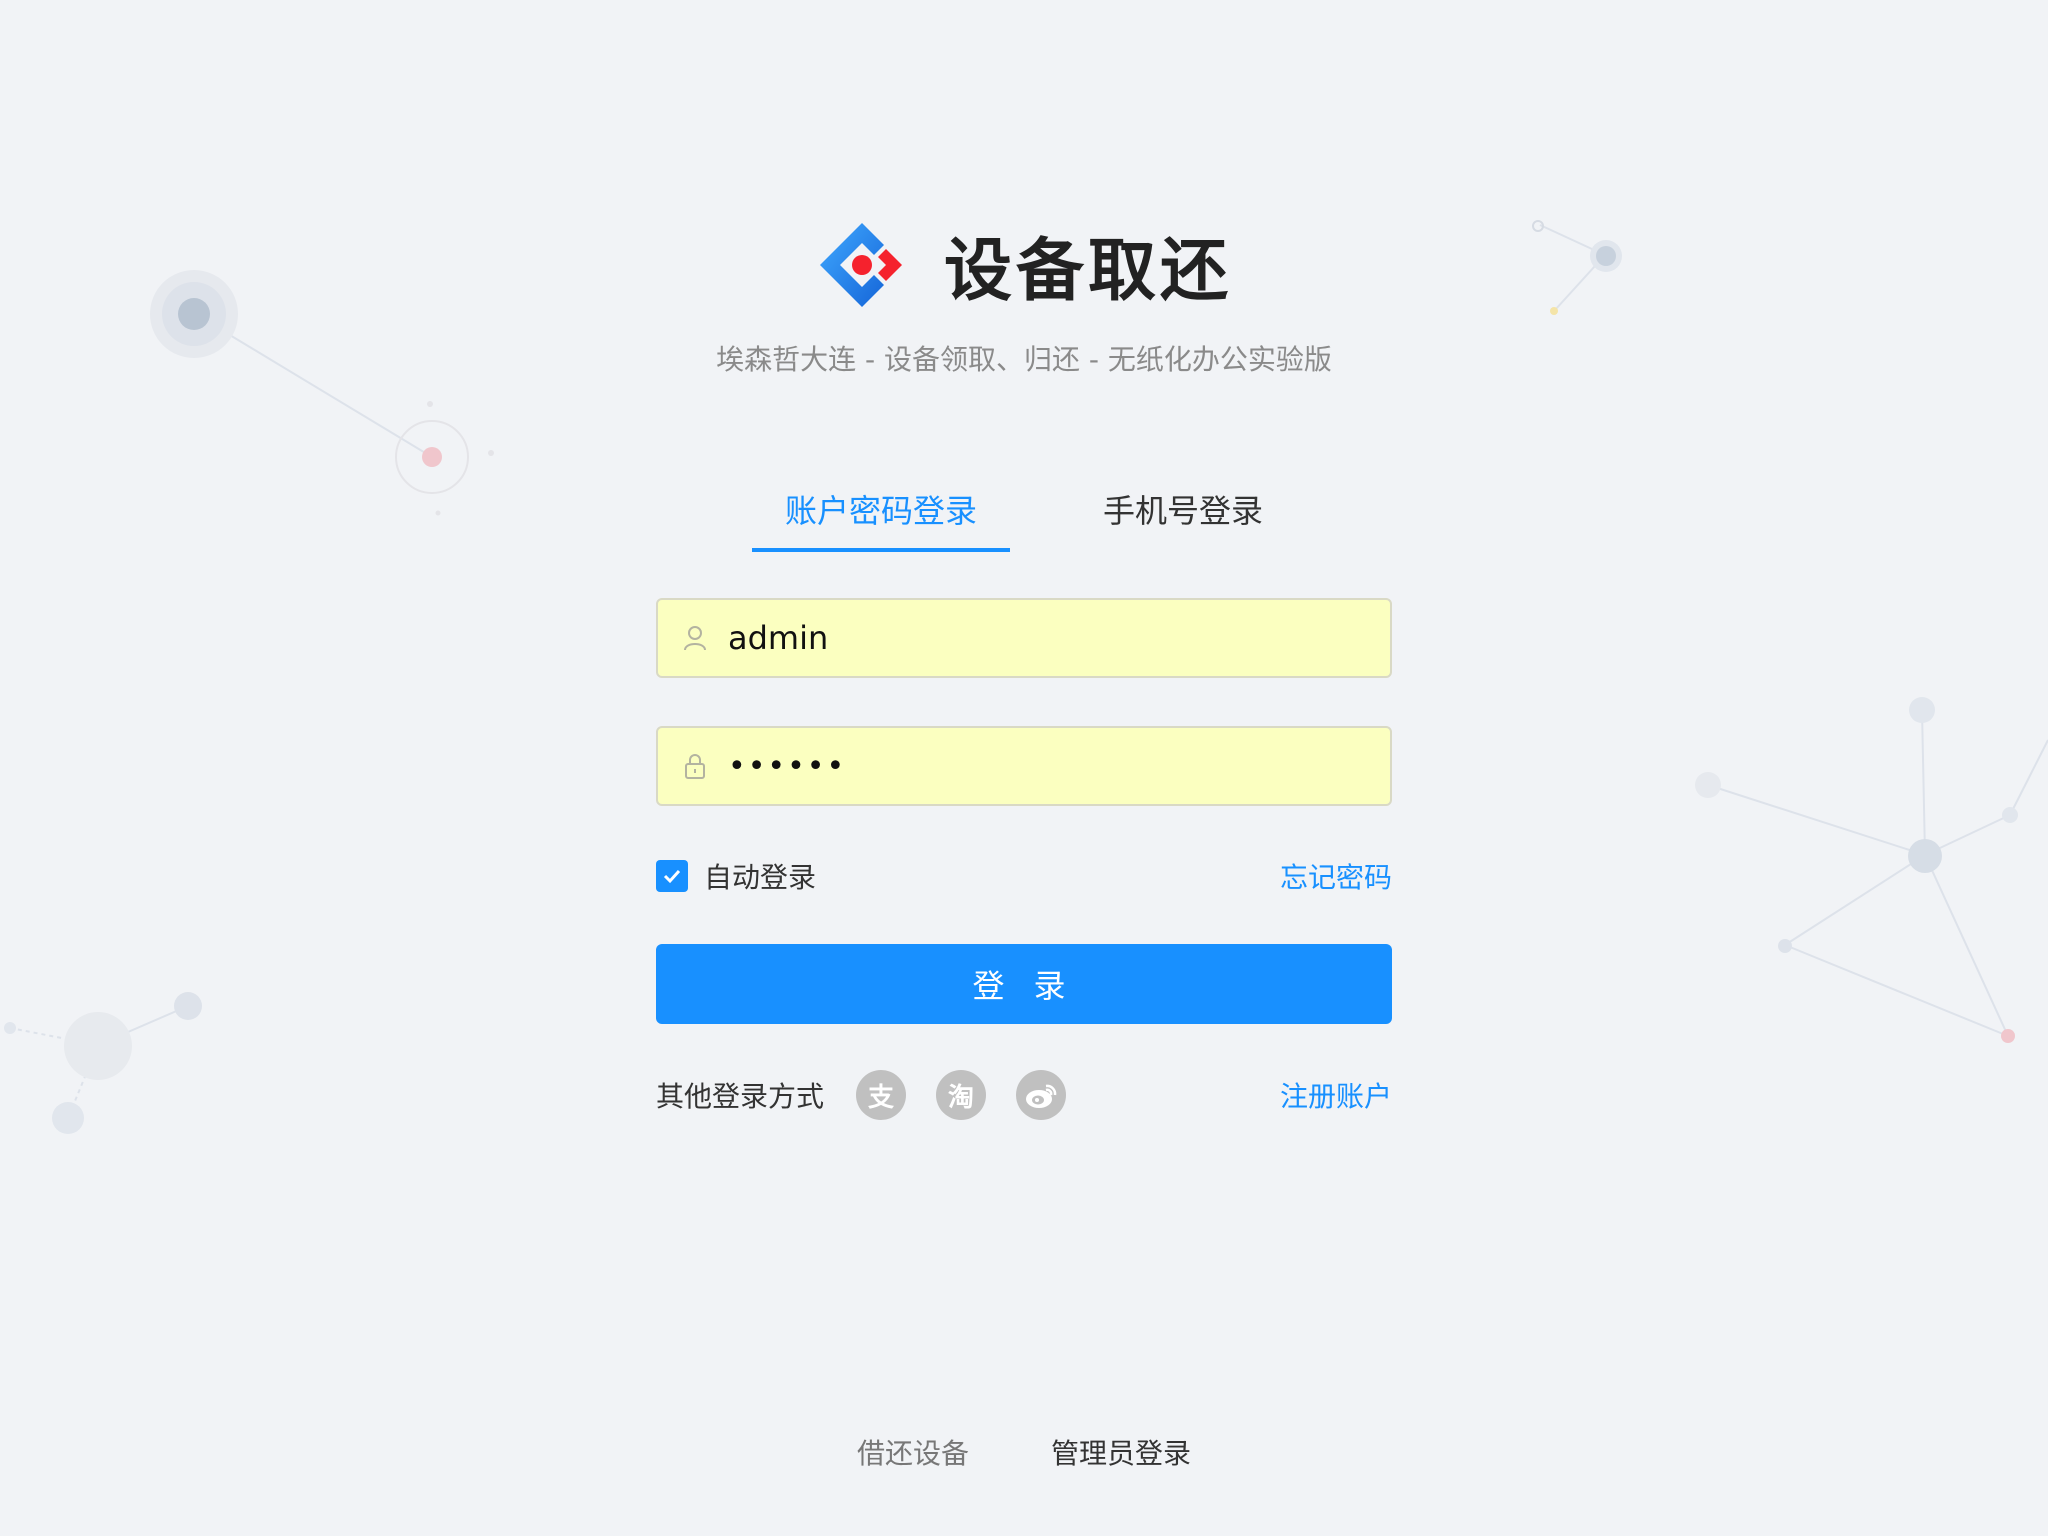 The height and width of the screenshot is (1536, 2048). I want to click on other-login-label: 其他登录方式, so click(740, 1096).